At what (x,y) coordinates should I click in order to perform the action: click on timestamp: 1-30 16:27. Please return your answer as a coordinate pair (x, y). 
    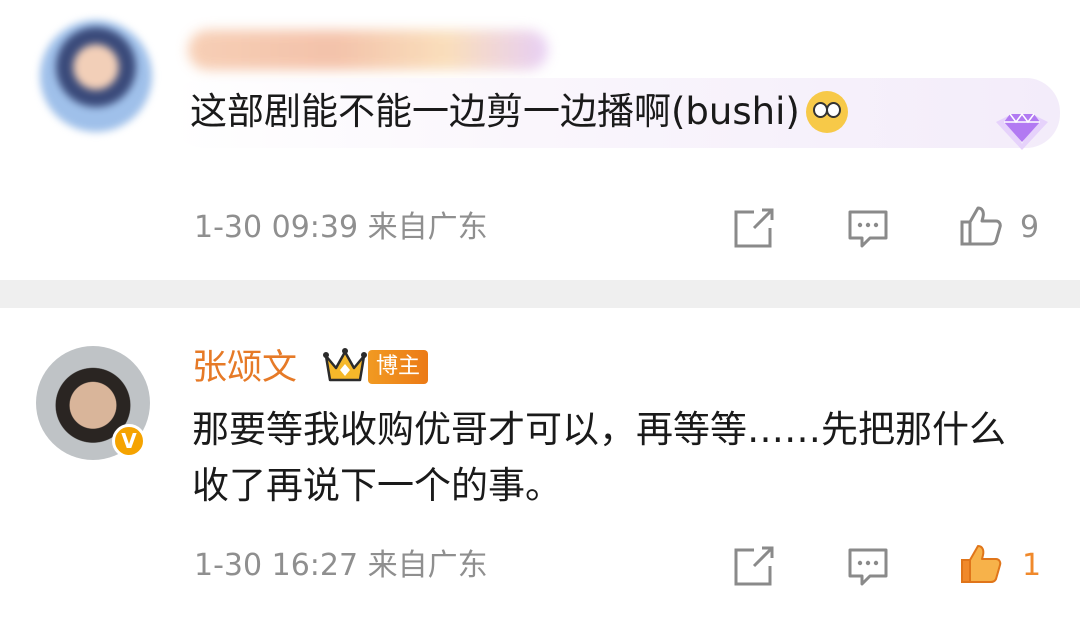
    Looking at the image, I should click on (276, 565).